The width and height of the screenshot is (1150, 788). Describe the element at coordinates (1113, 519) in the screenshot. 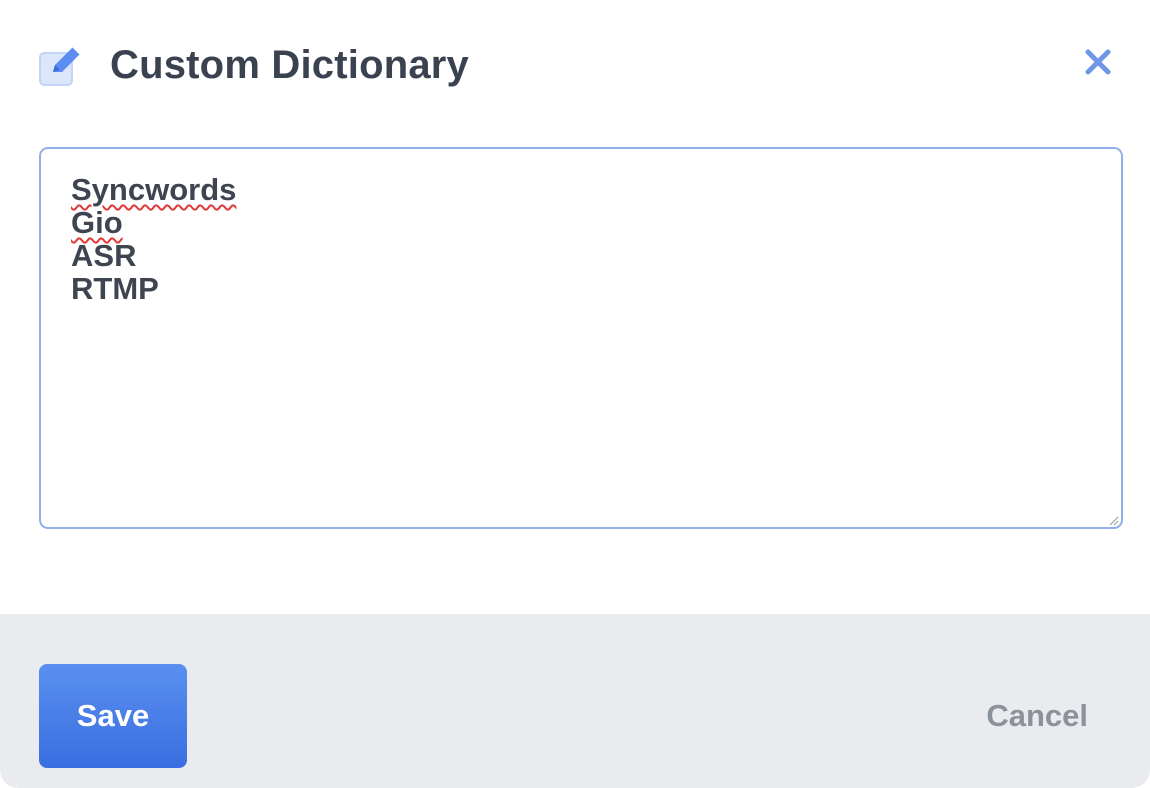

I see `resize-grip-icon` at that location.